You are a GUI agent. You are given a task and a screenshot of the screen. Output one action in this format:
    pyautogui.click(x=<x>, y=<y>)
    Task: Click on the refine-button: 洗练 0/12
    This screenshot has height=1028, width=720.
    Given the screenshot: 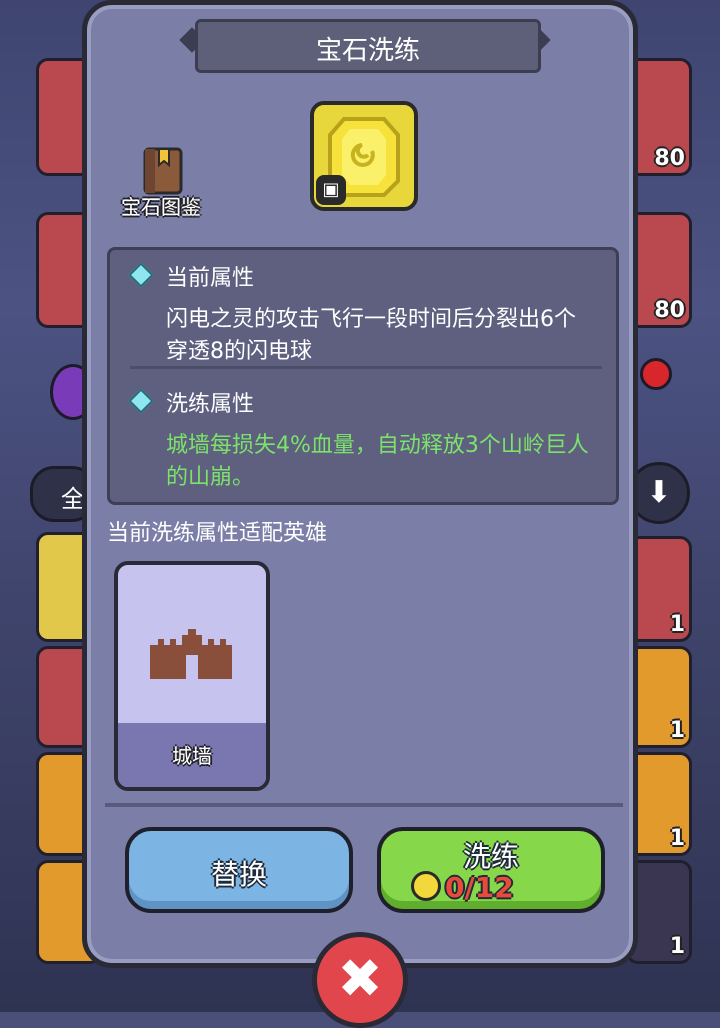 What is the action you would take?
    pyautogui.click(x=491, y=870)
    